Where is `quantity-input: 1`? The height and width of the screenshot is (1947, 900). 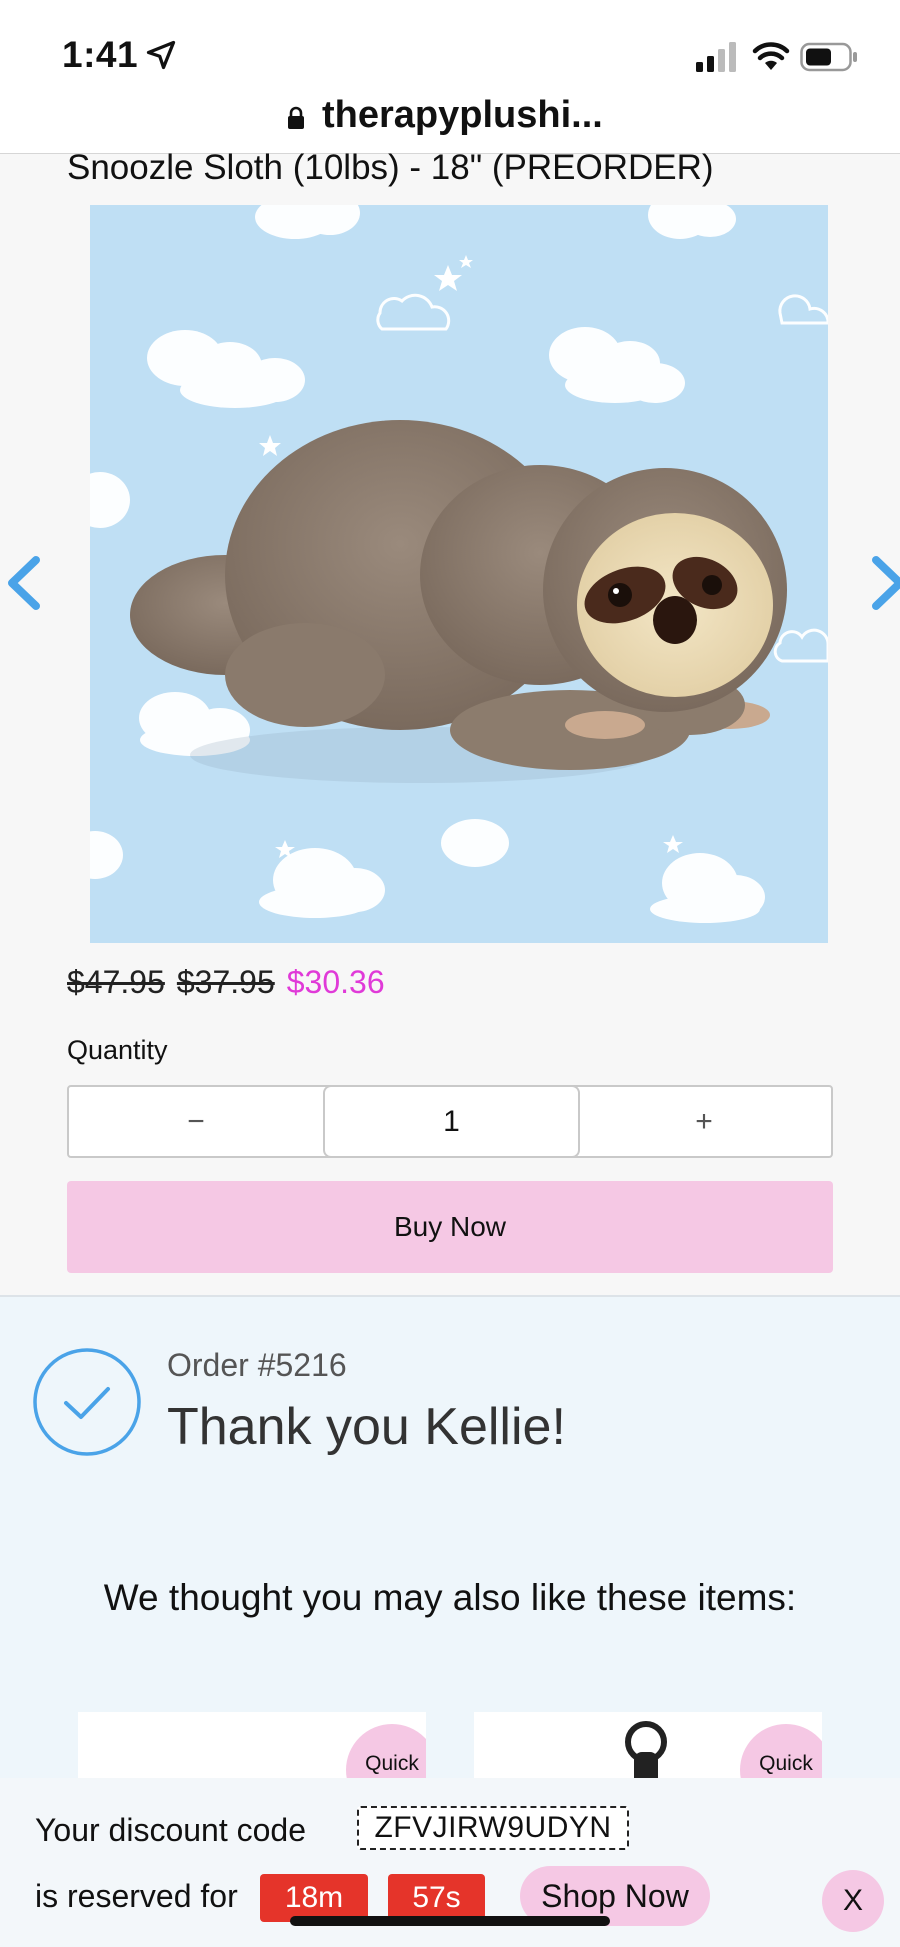 quantity-input: 1 is located at coordinates (451, 1121).